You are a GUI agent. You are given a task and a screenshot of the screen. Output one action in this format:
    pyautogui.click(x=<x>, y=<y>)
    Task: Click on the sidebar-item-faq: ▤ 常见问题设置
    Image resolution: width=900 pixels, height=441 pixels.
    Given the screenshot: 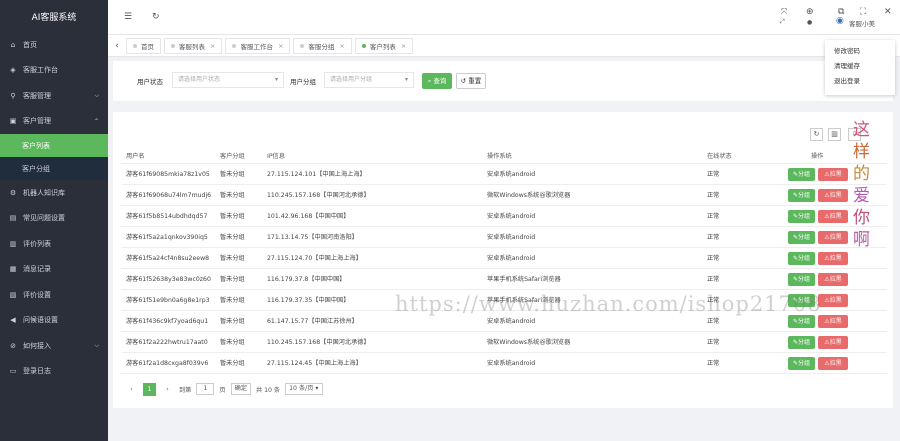 What is the action you would take?
    pyautogui.click(x=54, y=219)
    